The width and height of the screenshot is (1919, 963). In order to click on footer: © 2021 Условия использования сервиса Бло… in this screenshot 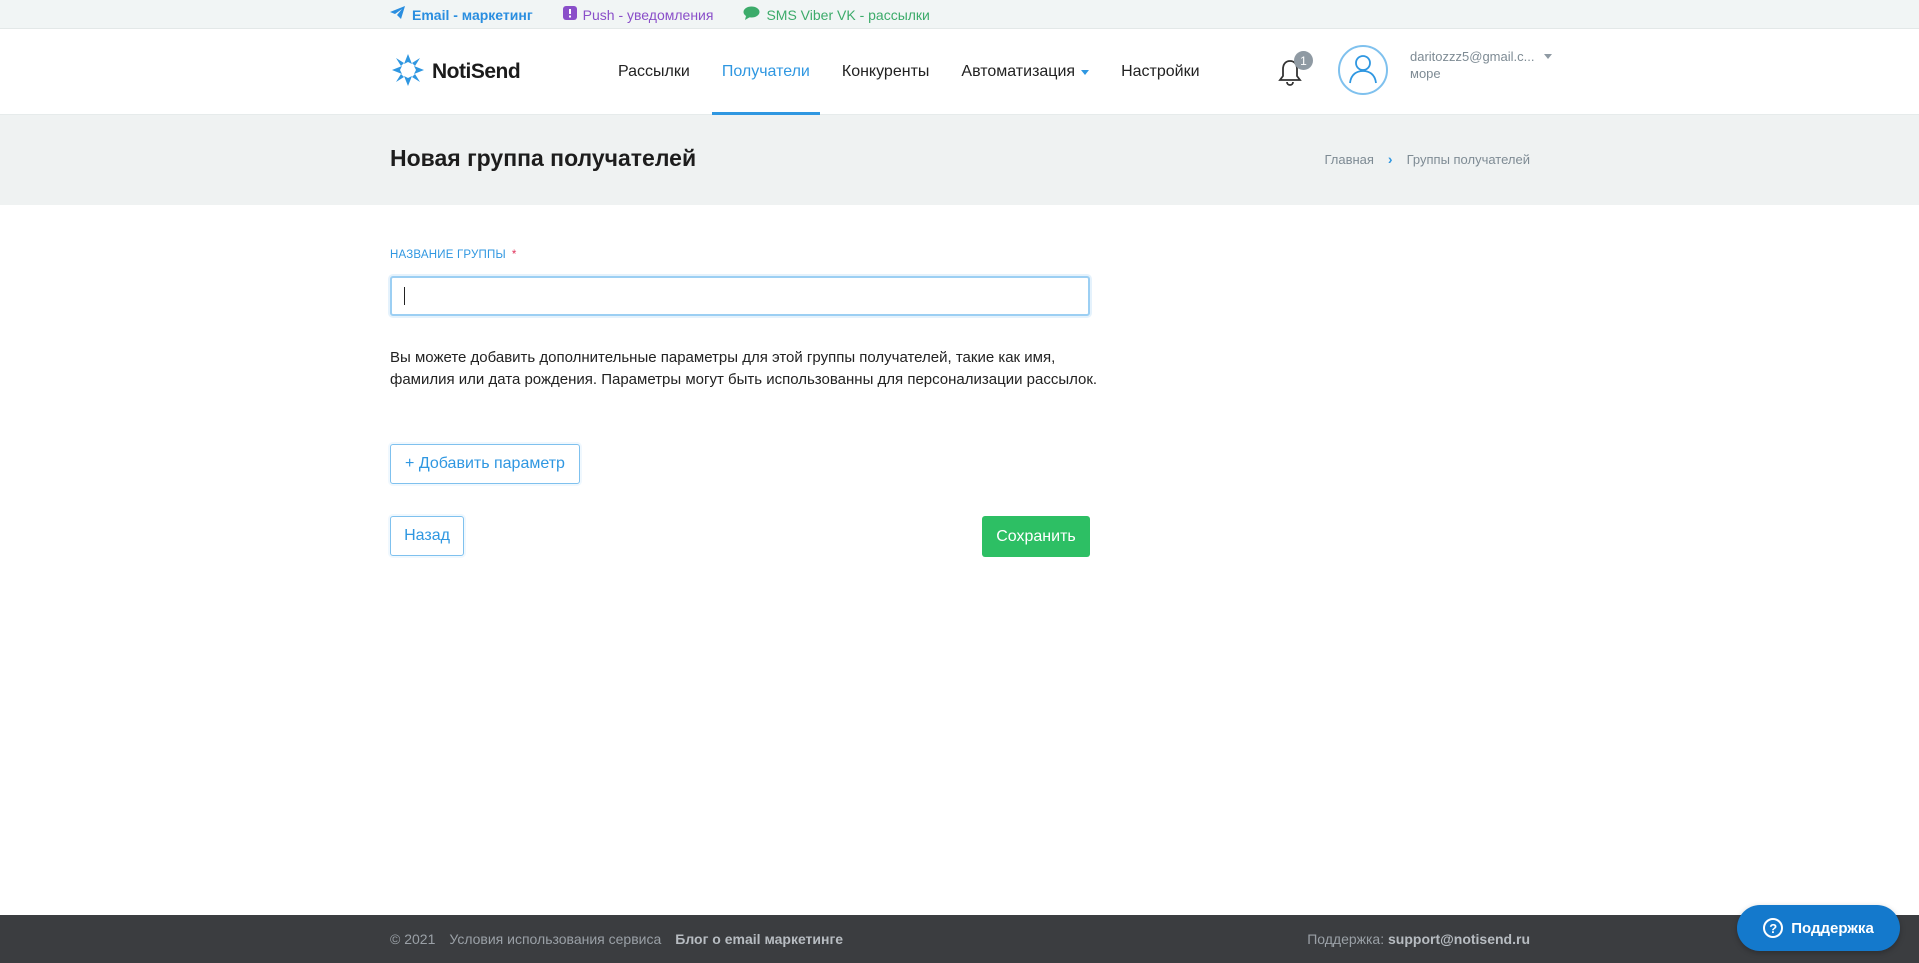, I will do `click(959, 939)`.